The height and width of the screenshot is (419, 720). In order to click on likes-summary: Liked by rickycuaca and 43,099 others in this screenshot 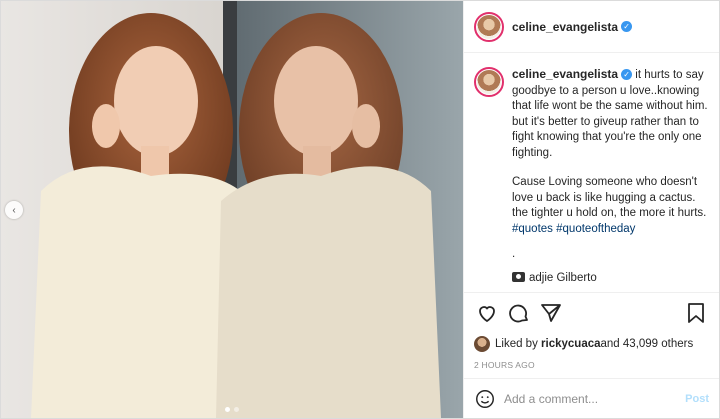, I will do `click(591, 344)`.